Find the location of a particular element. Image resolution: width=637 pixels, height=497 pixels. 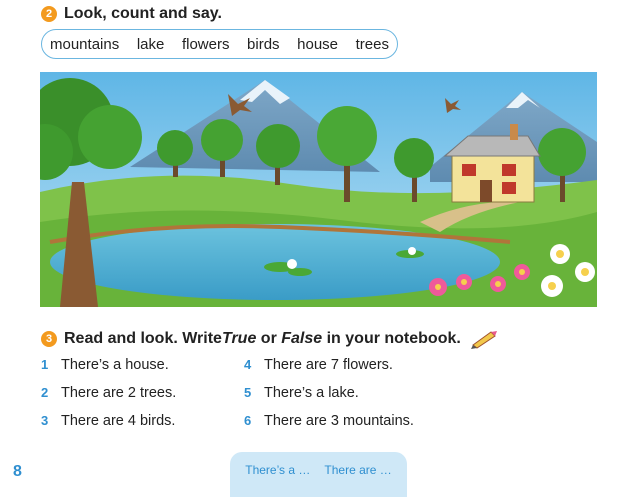

statement-3: 3 There are 4 birds. is located at coordinates (108, 421).